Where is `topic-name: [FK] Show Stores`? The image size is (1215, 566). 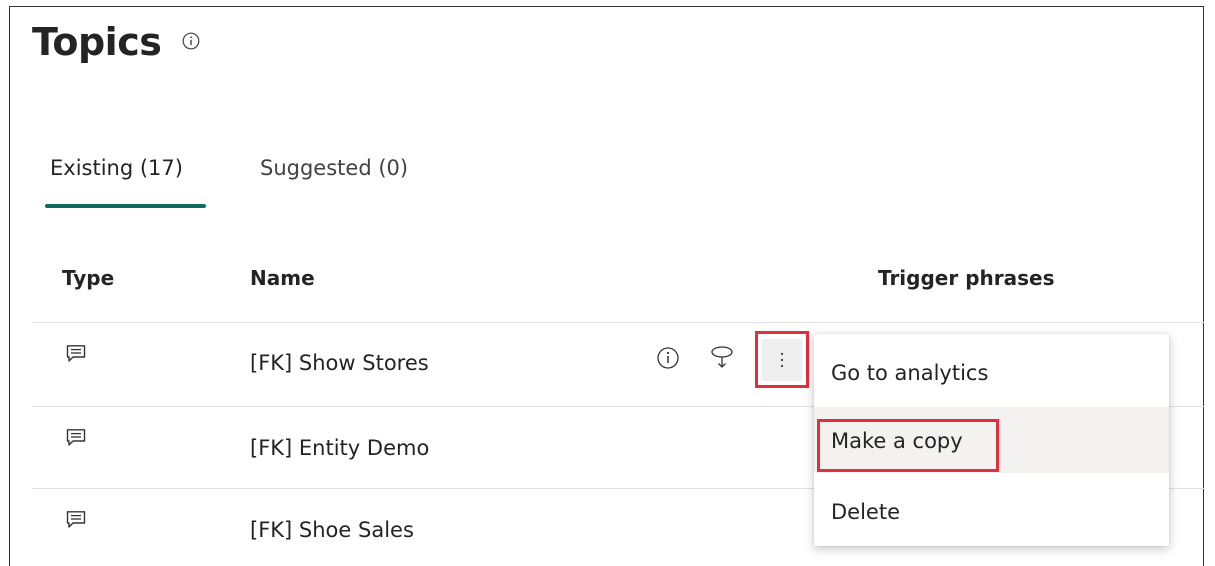
topic-name: [FK] Show Stores is located at coordinates (339, 363).